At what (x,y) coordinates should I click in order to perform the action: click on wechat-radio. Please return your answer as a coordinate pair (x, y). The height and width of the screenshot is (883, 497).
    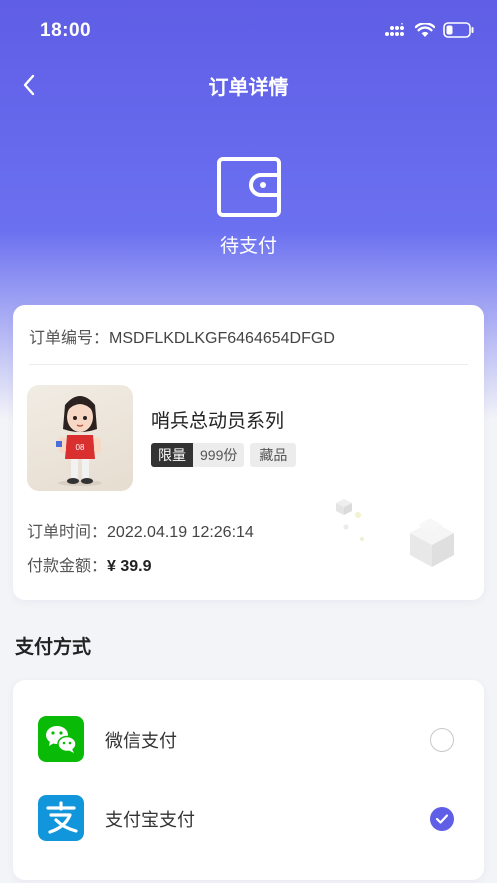
    Looking at the image, I should click on (442, 740).